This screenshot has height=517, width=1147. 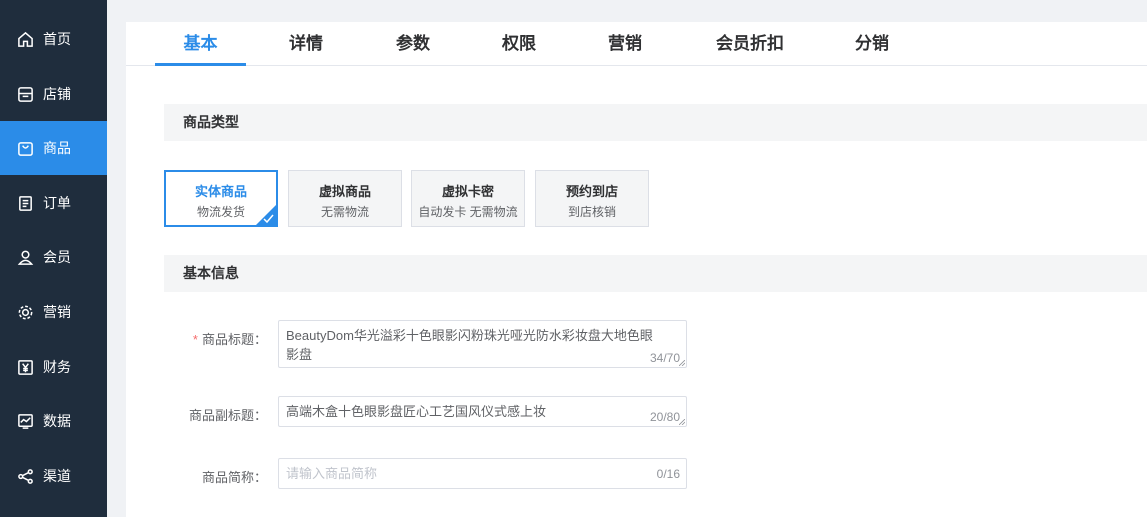 I want to click on sidebar-item-label: 渠道, so click(x=57, y=476).